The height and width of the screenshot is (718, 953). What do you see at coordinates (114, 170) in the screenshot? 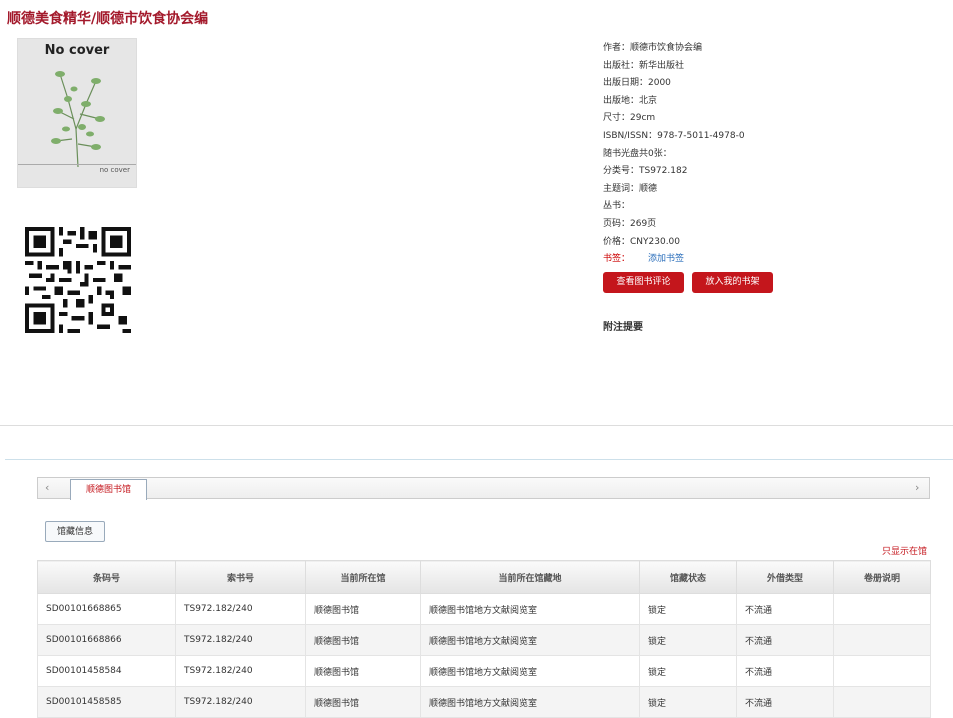
I see `cover-small-label: no cover` at bounding box center [114, 170].